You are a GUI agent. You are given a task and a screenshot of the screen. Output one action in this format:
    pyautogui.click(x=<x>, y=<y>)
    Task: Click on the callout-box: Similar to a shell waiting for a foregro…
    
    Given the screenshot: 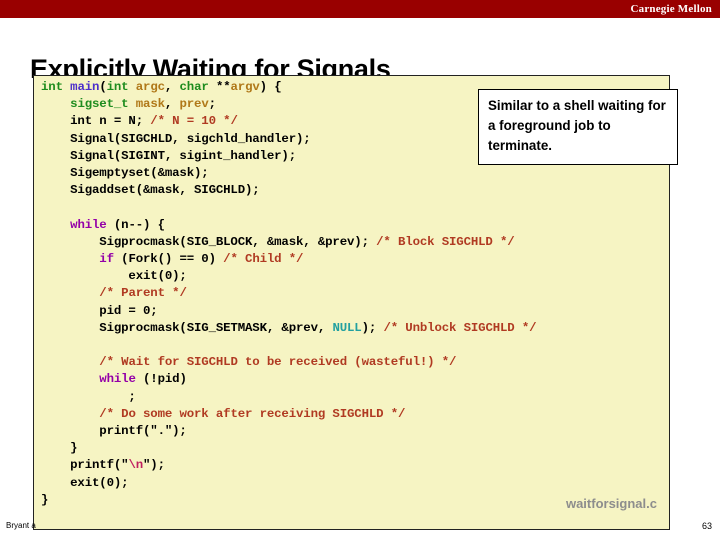 What is the action you would take?
    pyautogui.click(x=578, y=127)
    